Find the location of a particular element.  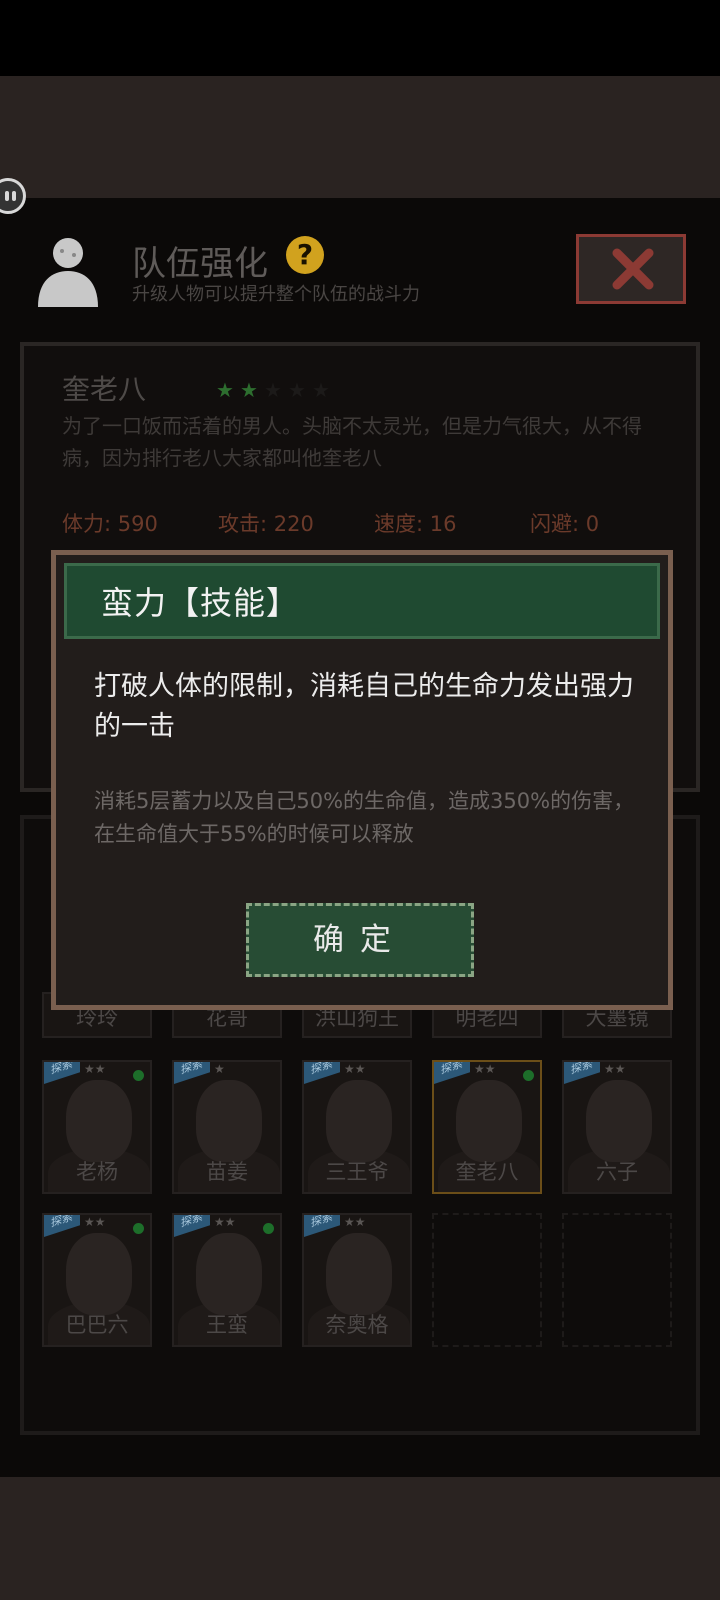

close-button is located at coordinates (631, 269).